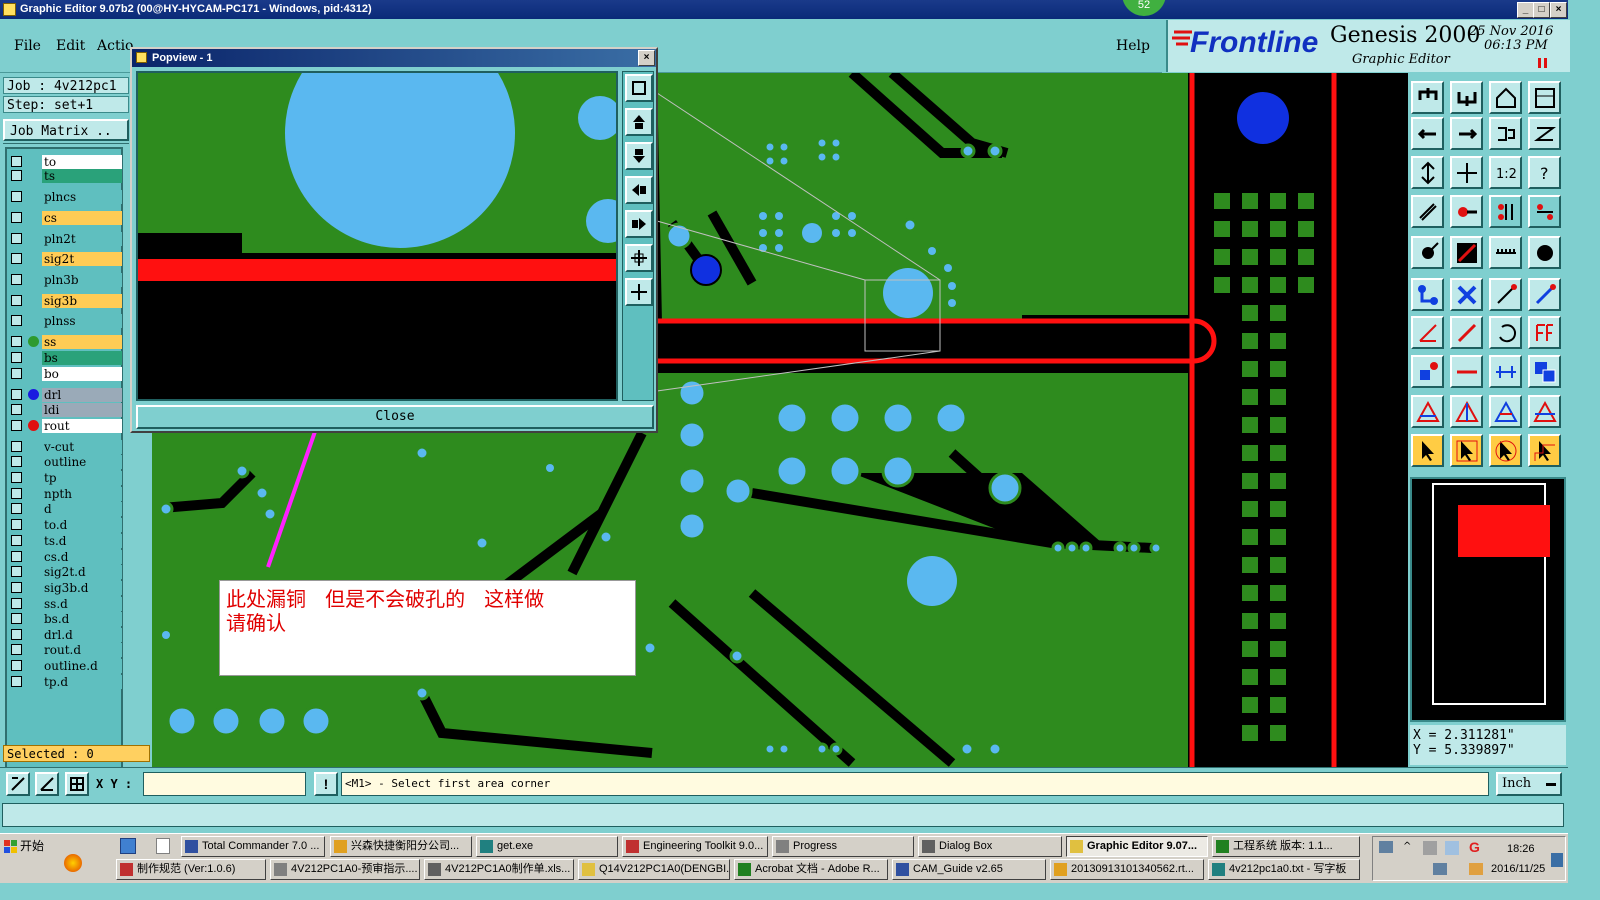 This screenshot has height=900, width=1600. I want to click on layer-row-outline: outline, so click(66, 462).